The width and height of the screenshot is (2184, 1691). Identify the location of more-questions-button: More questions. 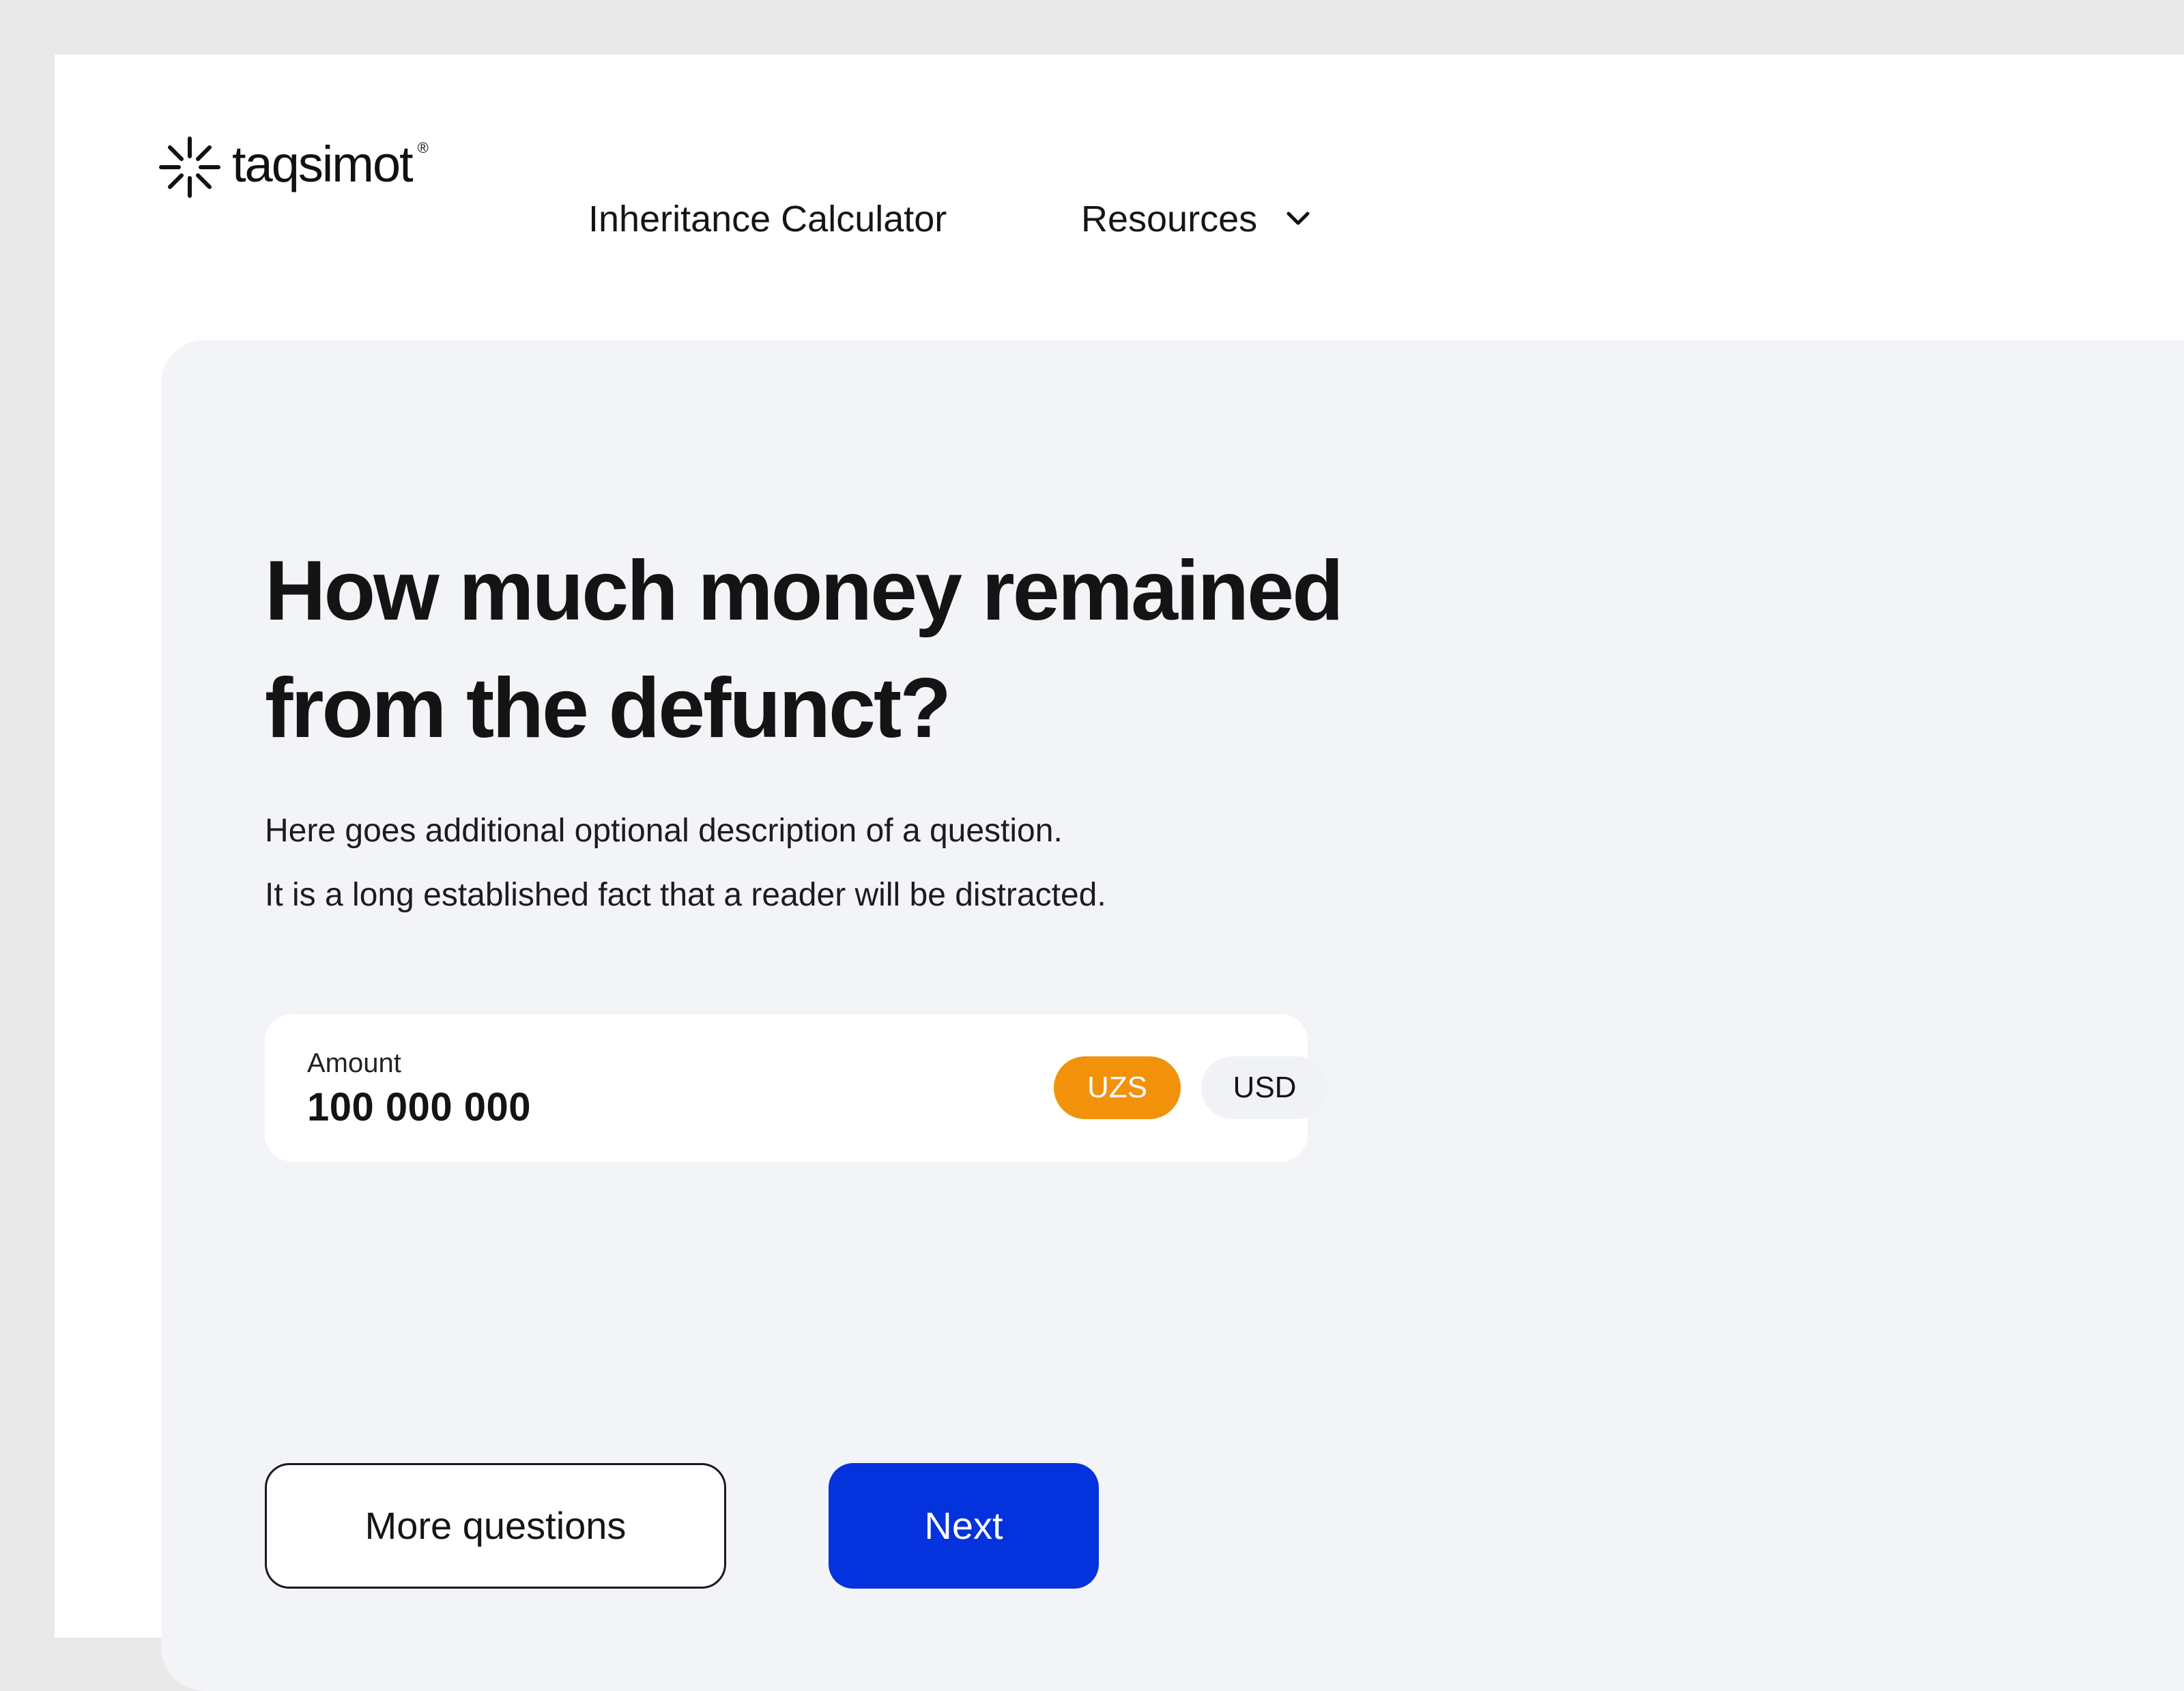
(495, 1526).